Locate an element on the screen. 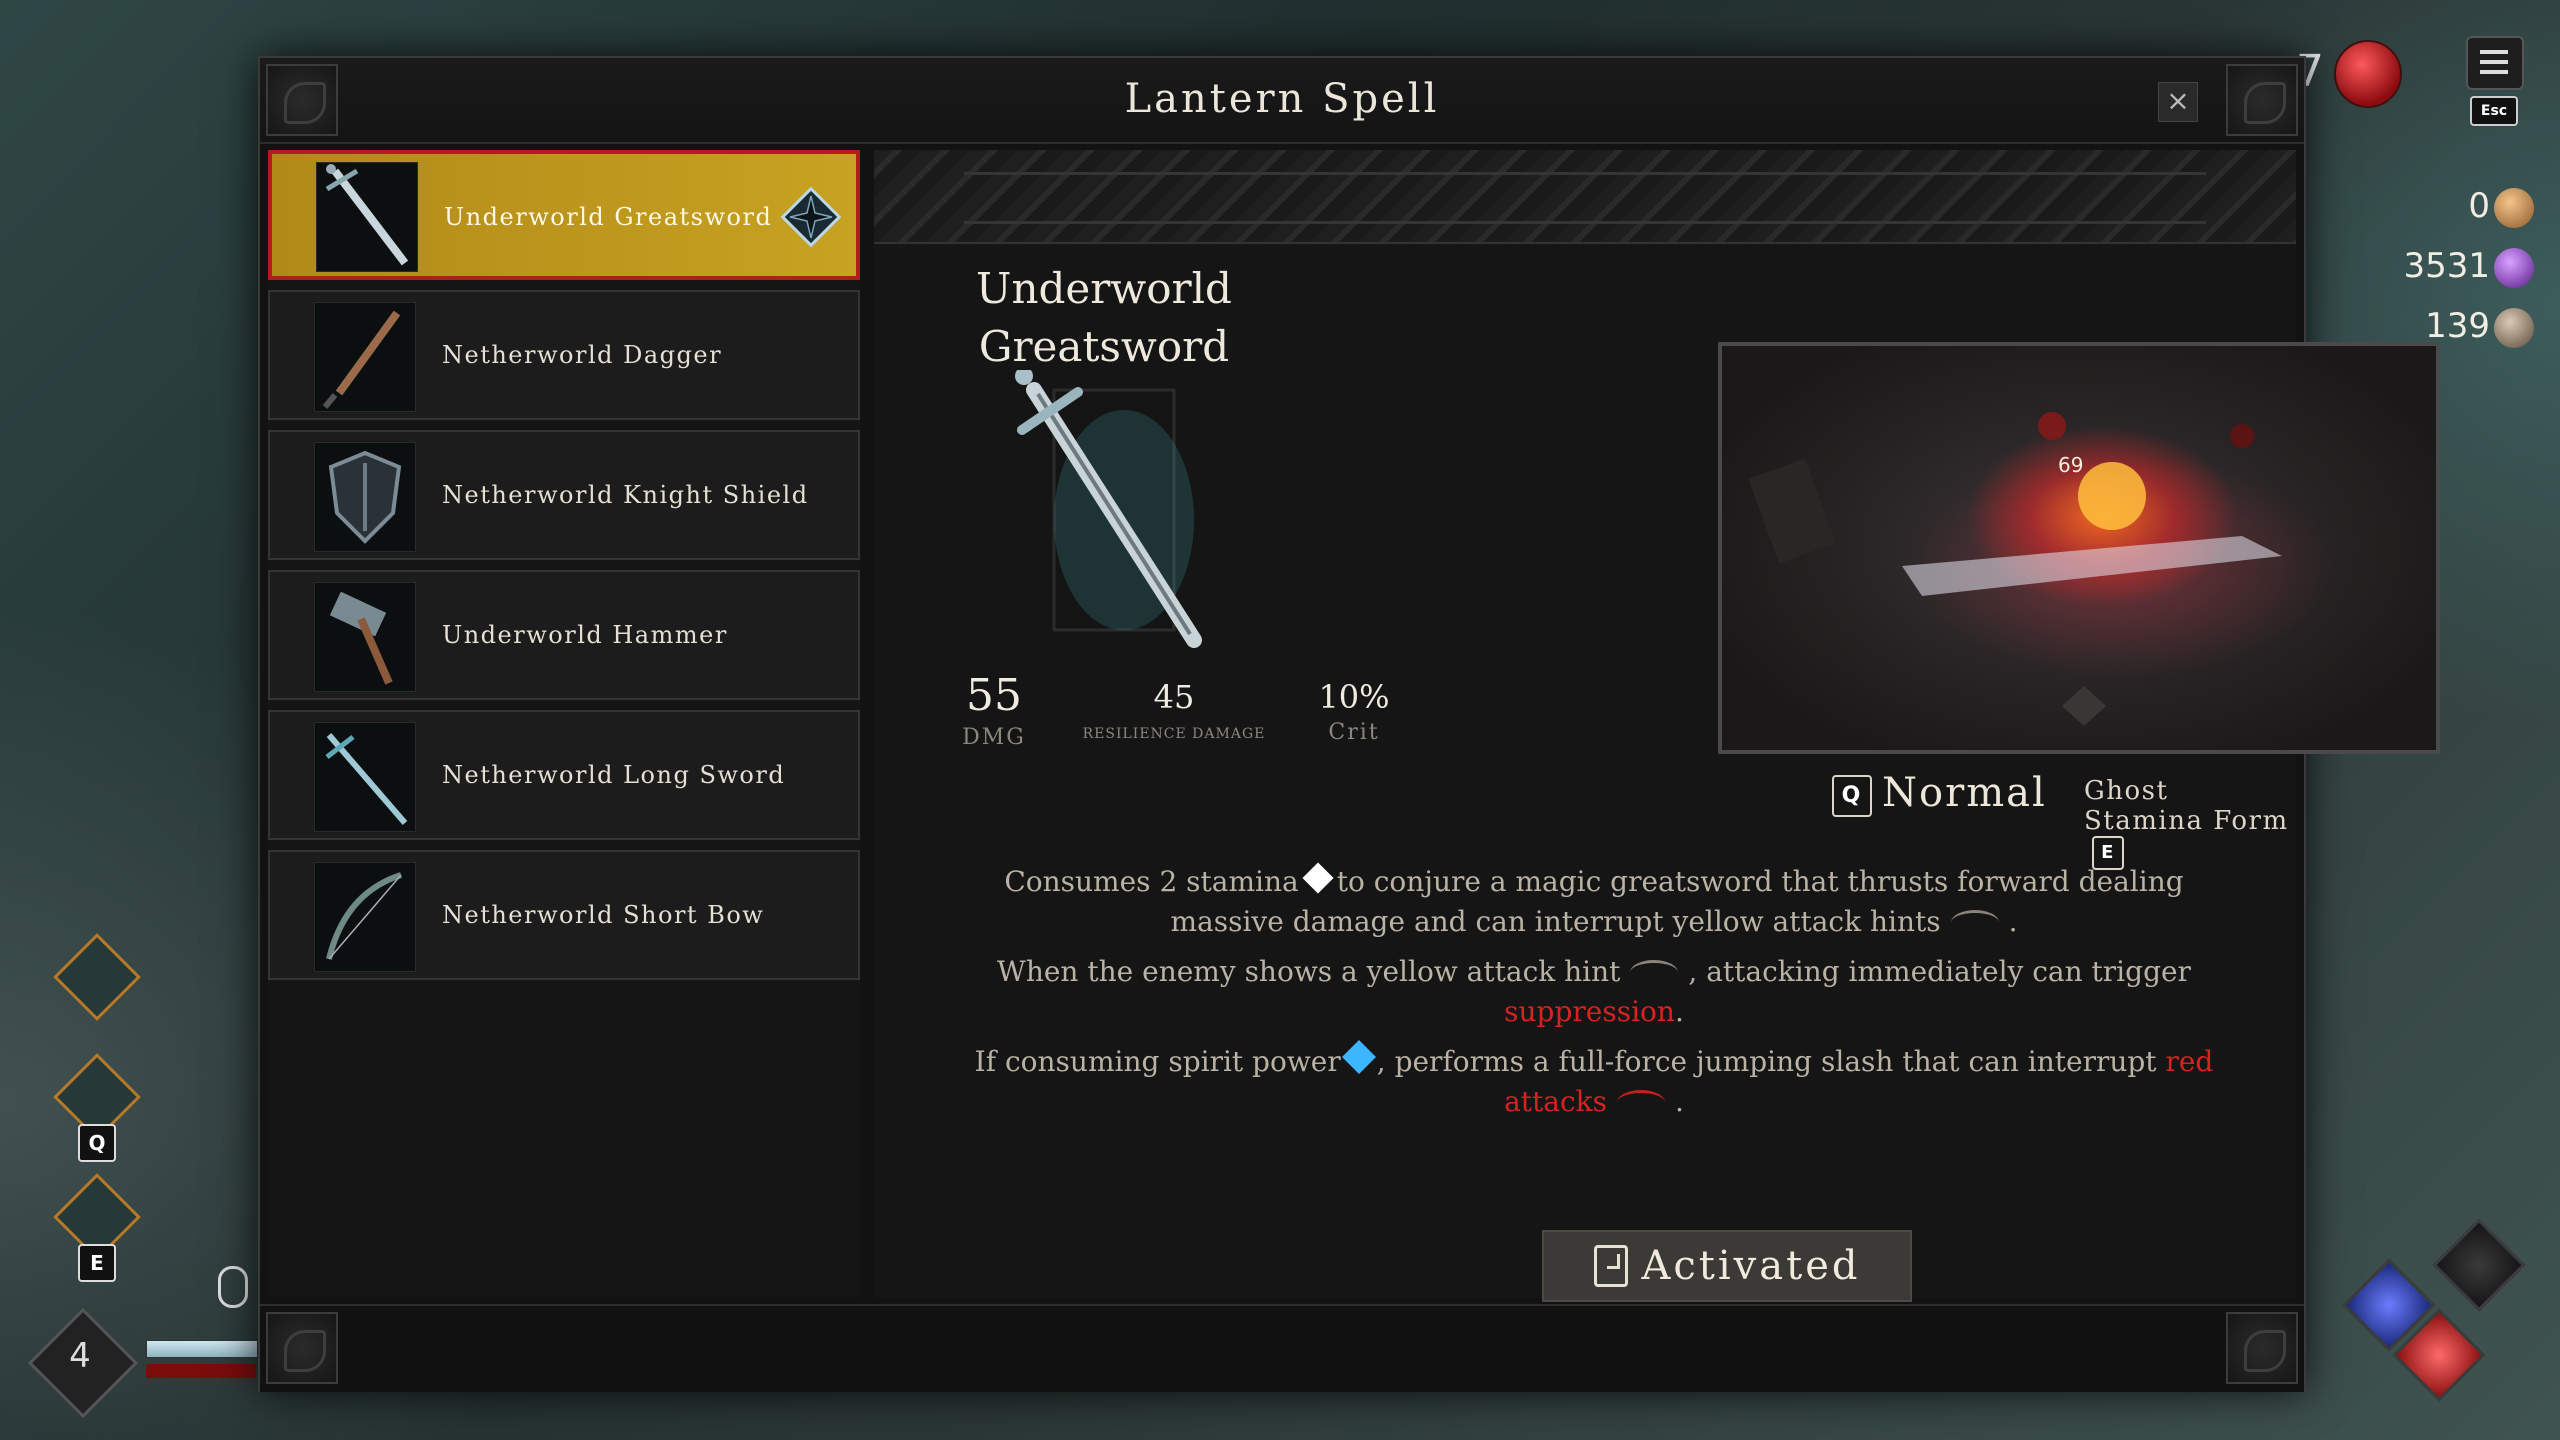 This screenshot has width=2560, height=1440. mode-normal: Q Normal is located at coordinates (1939, 793).